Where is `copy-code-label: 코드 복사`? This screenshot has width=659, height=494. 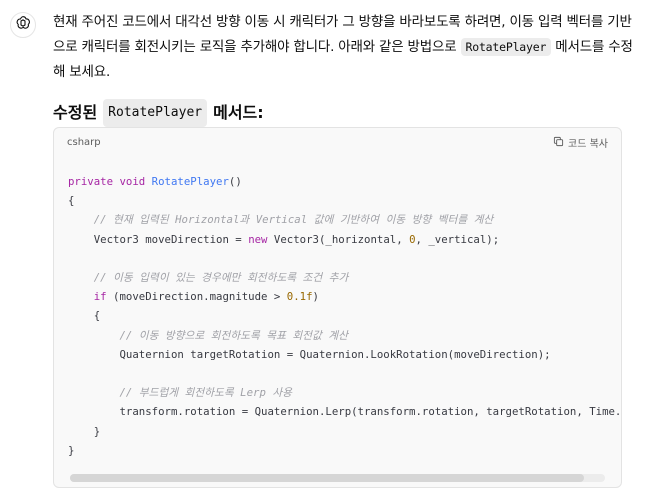 copy-code-label: 코드 복사 is located at coordinates (588, 144).